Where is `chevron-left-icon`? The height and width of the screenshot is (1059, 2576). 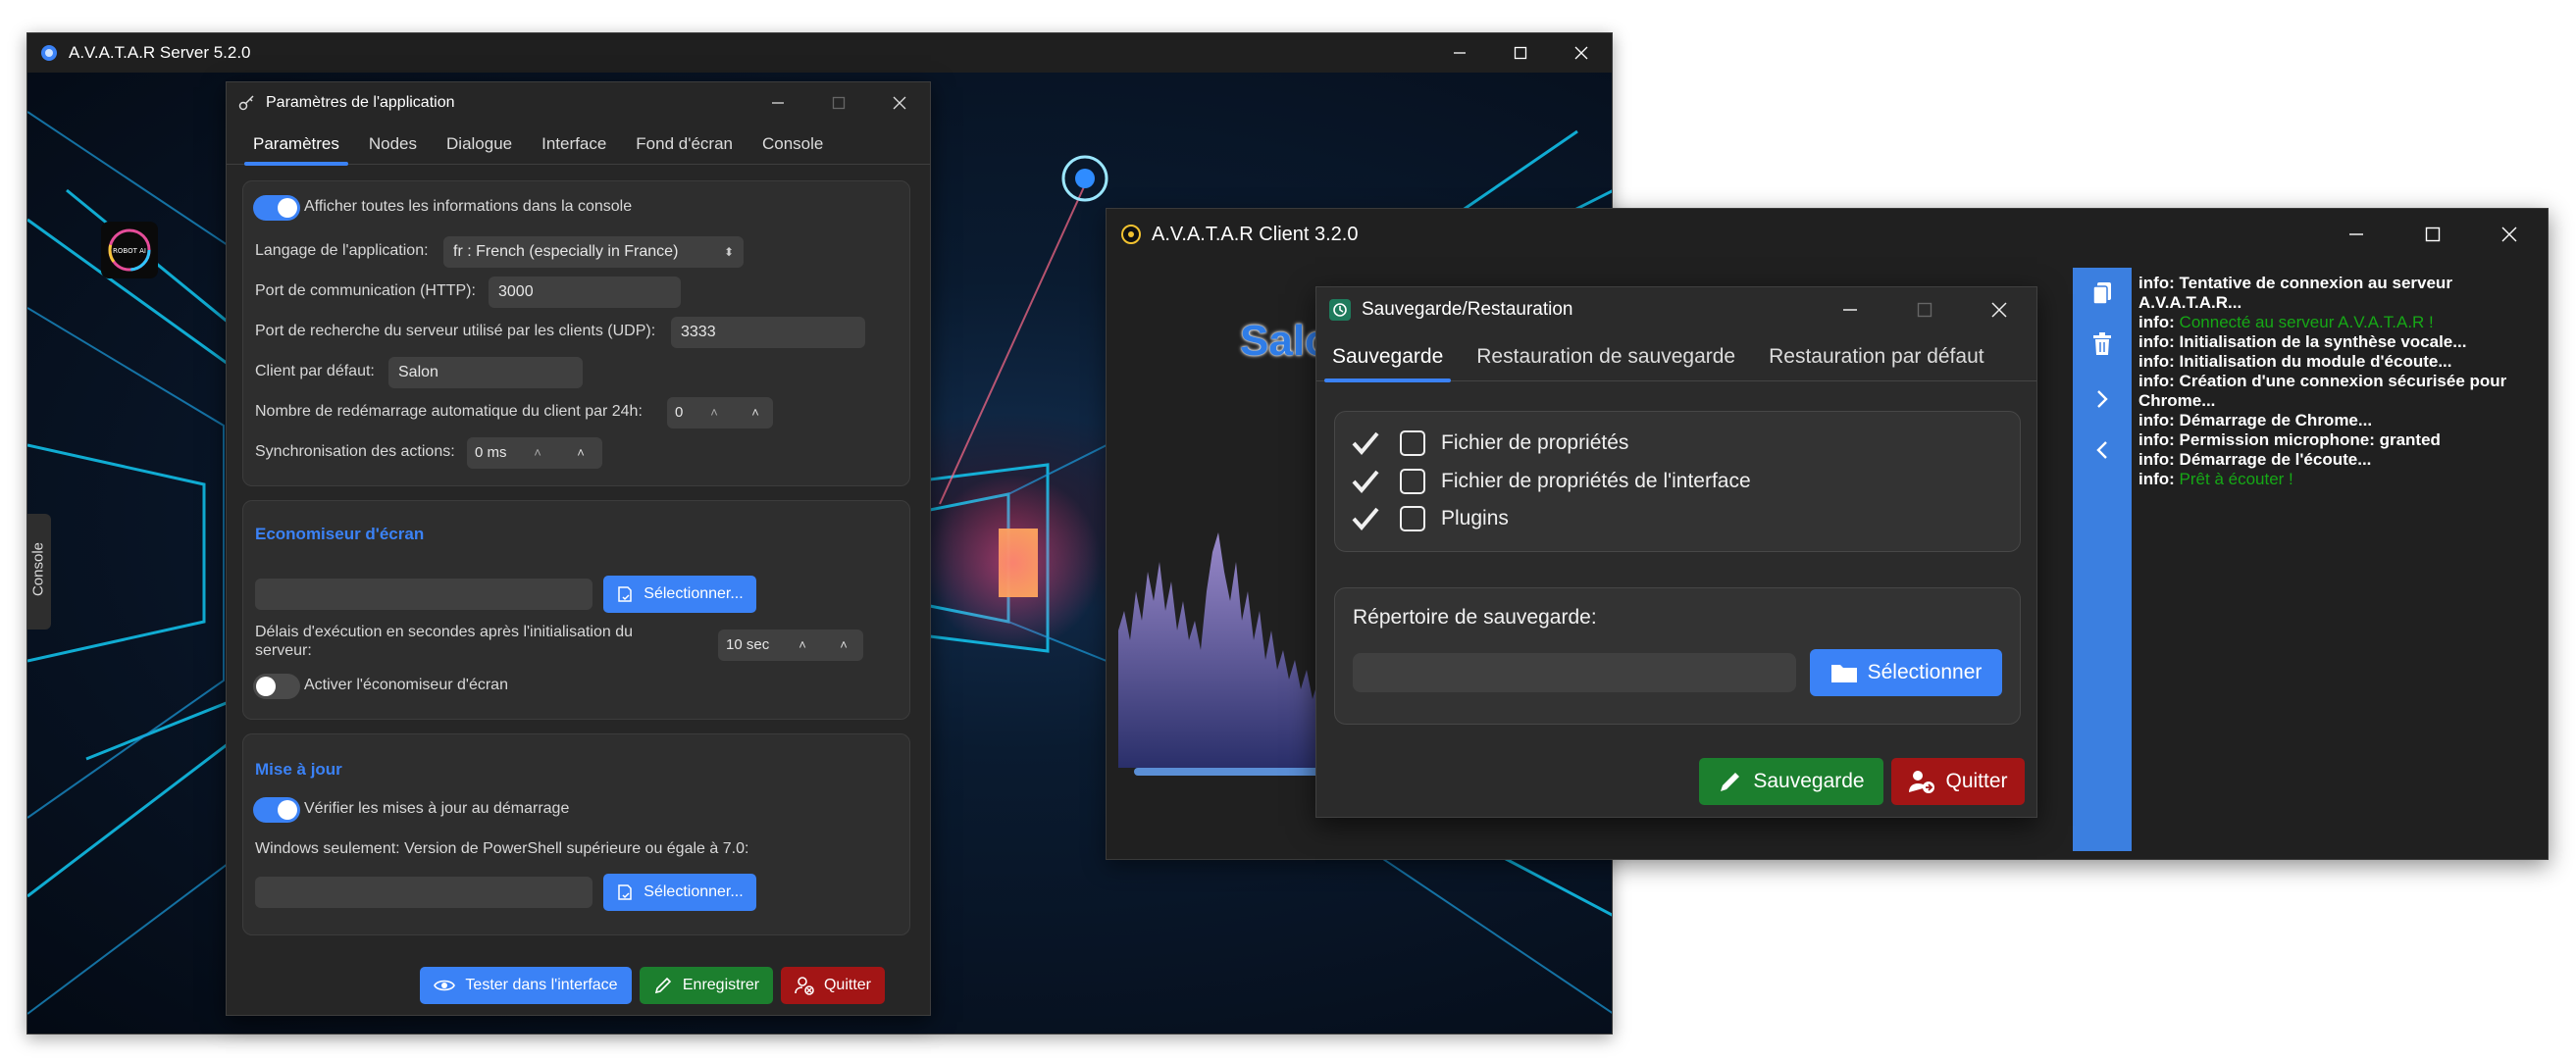 chevron-left-icon is located at coordinates (2102, 450).